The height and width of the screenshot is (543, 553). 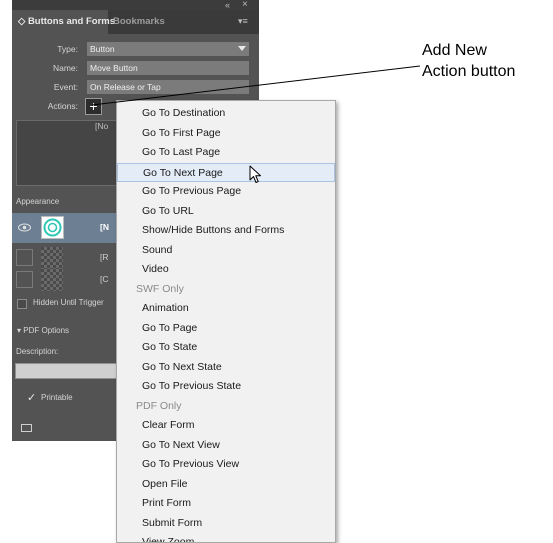 I want to click on callout-label: Add New Action button, so click(x=468, y=61).